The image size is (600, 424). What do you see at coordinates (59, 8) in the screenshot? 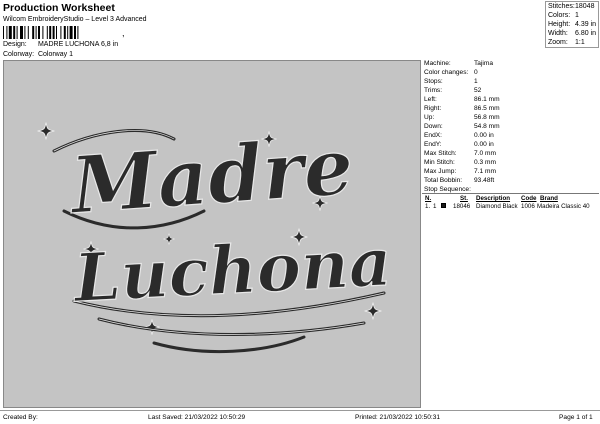
I see `page-title: Production Worksheet` at bounding box center [59, 8].